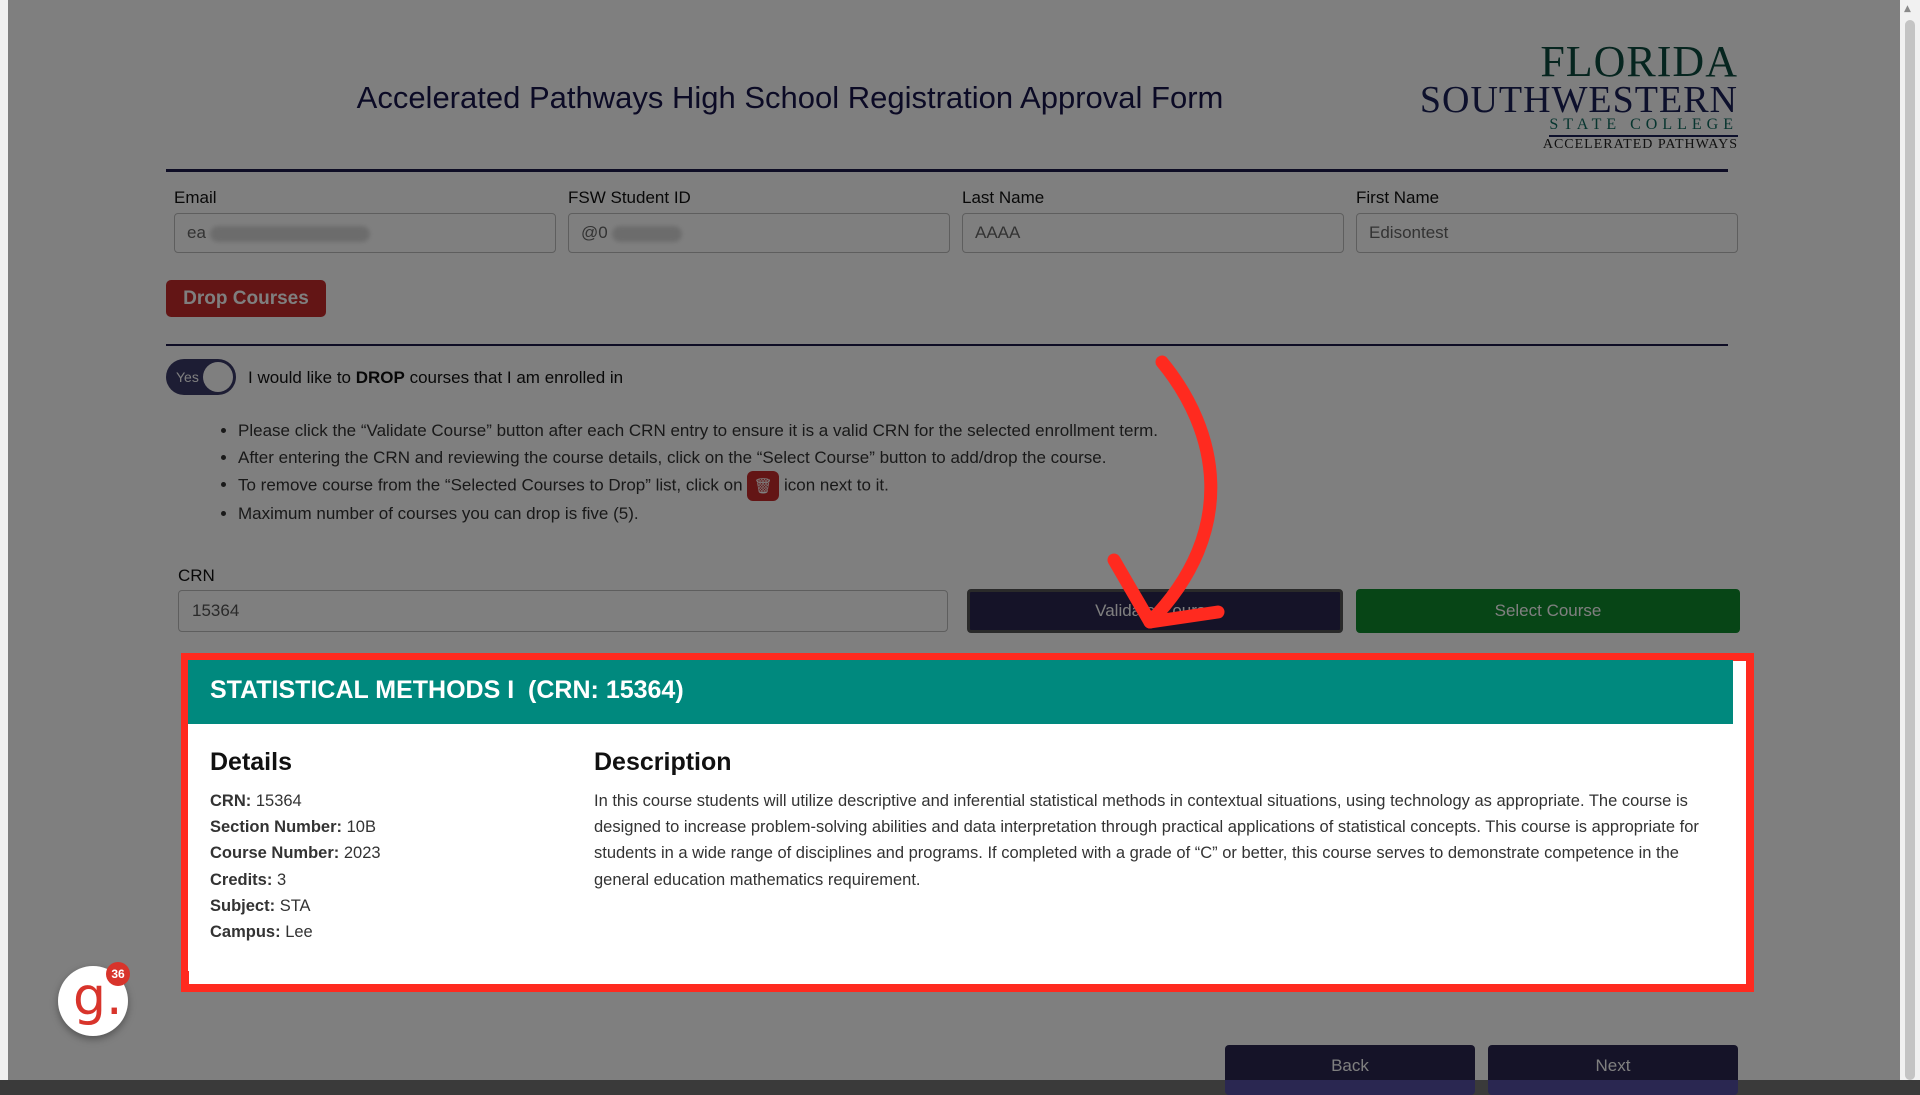  I want to click on detail-row: CRN: 15364, so click(295, 801).